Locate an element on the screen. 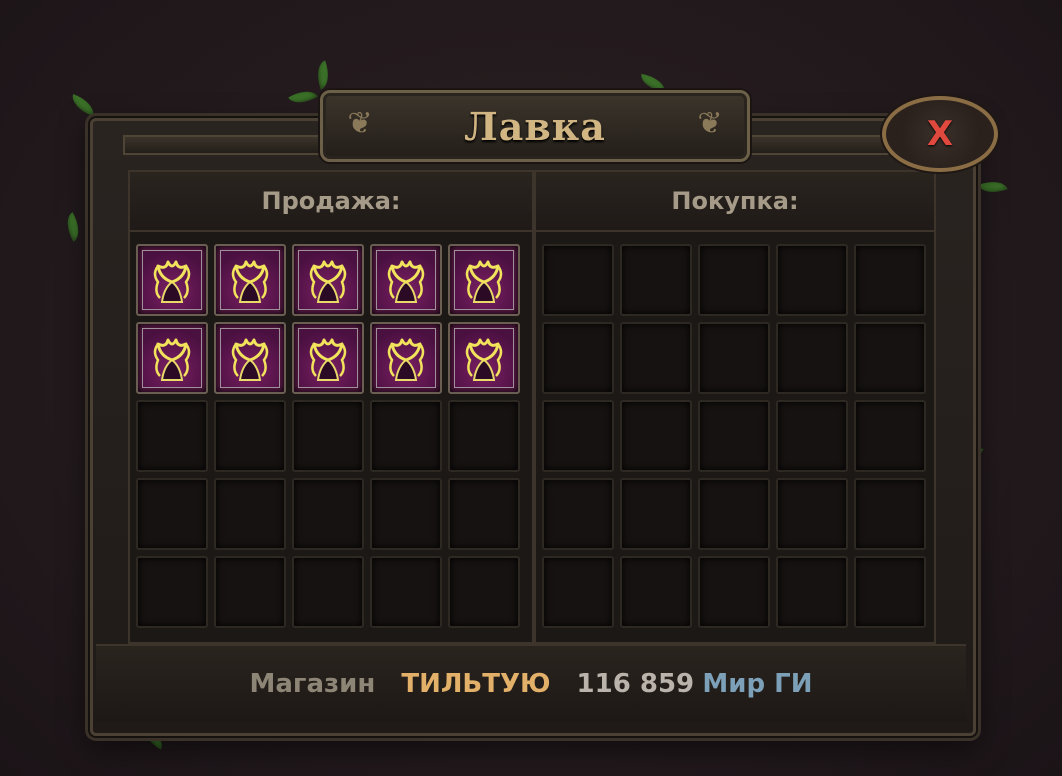  close-icon: X is located at coordinates (940, 134).